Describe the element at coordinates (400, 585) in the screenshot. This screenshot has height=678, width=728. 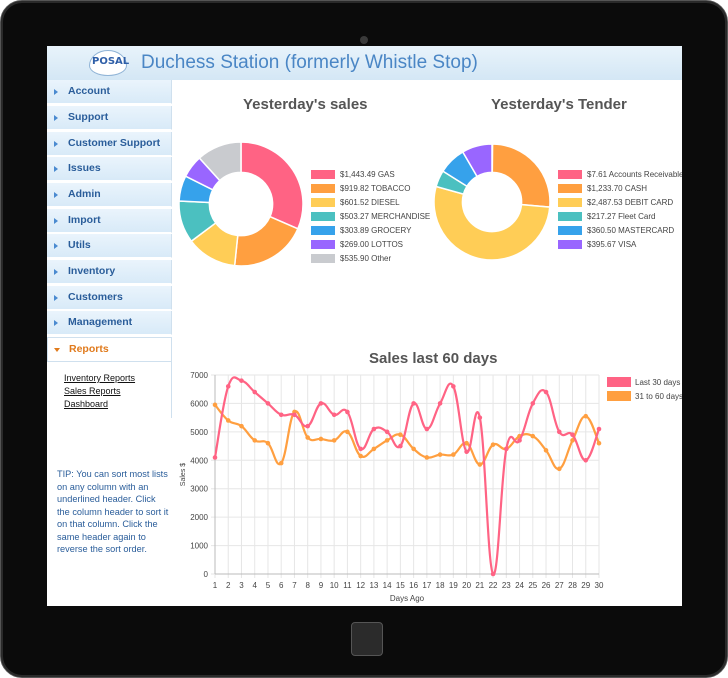
I see `x-tick-label: 15` at that location.